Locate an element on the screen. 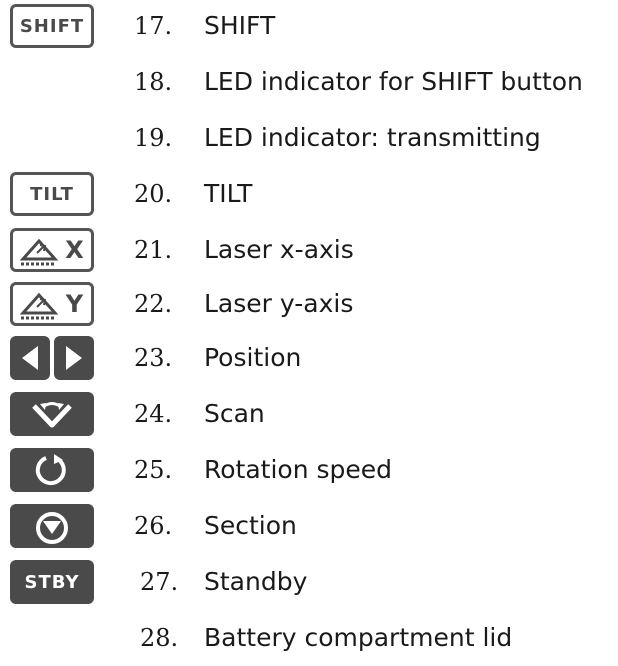 Image resolution: width=618 pixels, height=666 pixels. item-label: LED indicator: transmitting is located at coordinates (372, 137).